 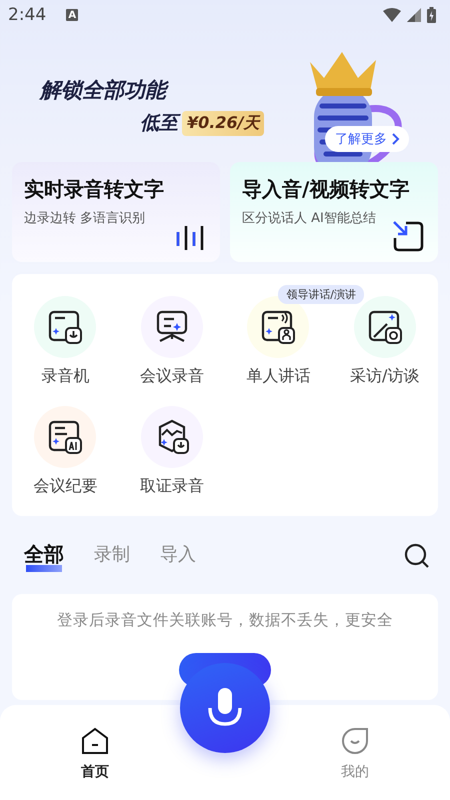 I want to click on login-message: 登录后录音文件关联账号，数据不丢失，更安全, so click(x=225, y=620).